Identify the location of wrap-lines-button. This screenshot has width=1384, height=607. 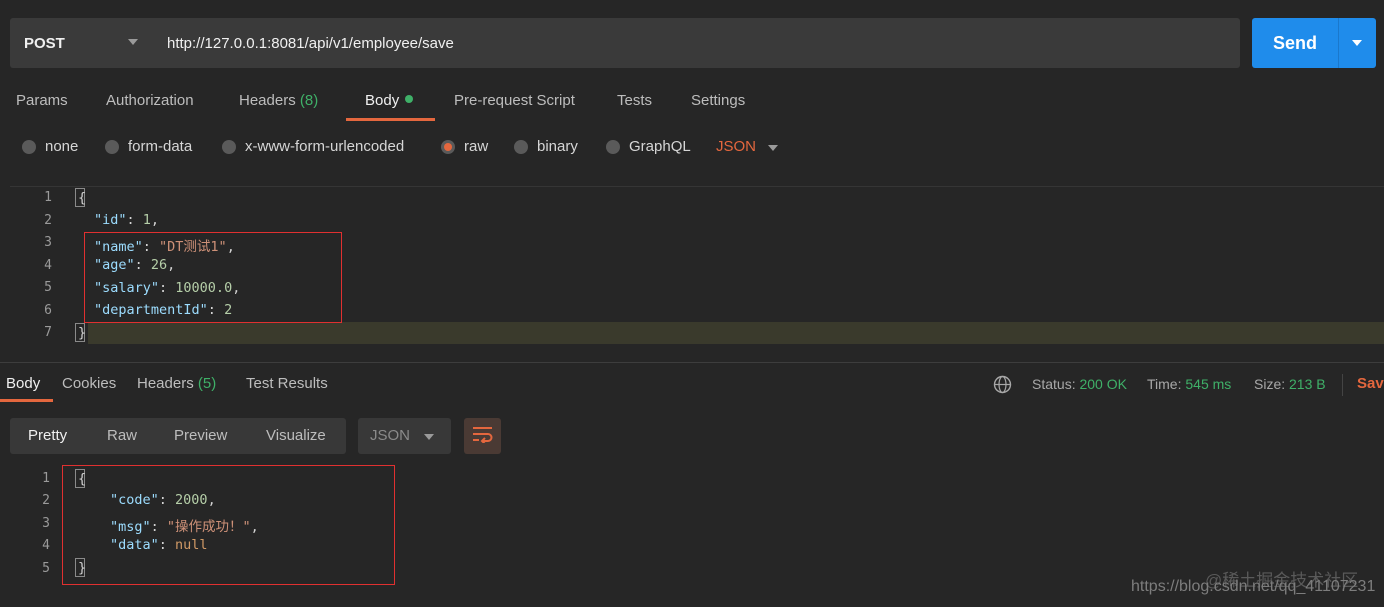
(482, 436).